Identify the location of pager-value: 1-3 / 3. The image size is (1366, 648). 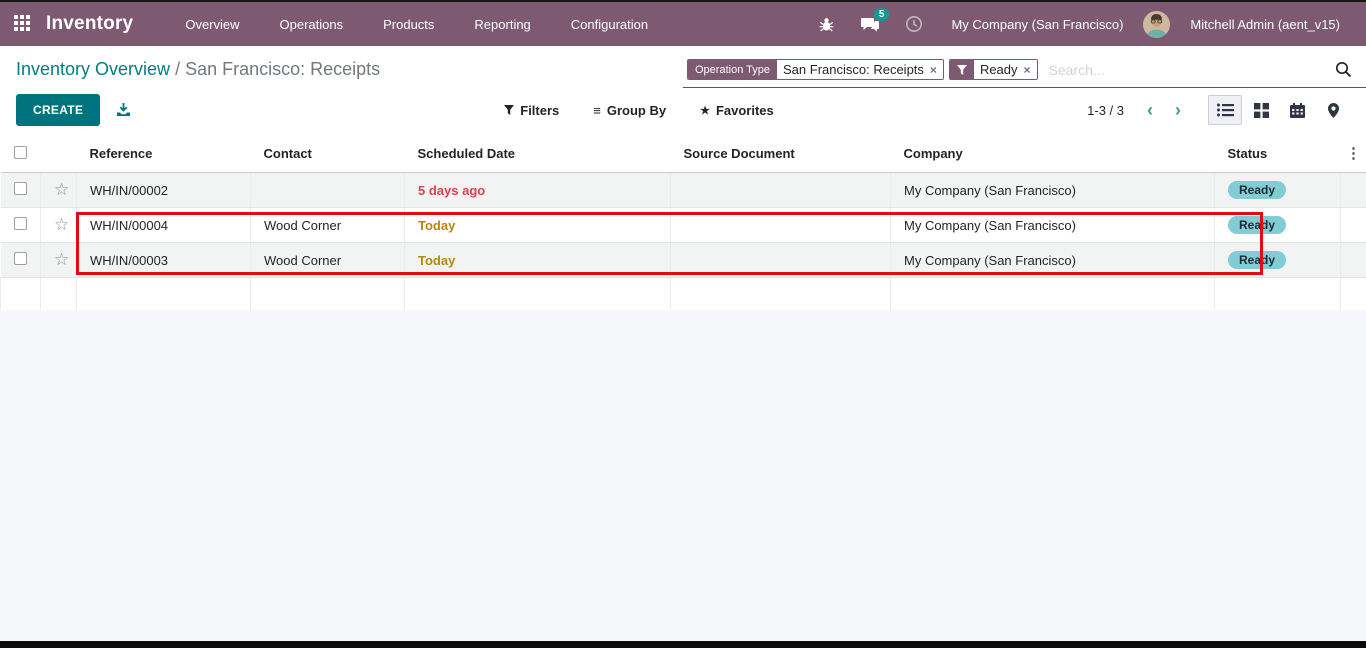
(1105, 110).